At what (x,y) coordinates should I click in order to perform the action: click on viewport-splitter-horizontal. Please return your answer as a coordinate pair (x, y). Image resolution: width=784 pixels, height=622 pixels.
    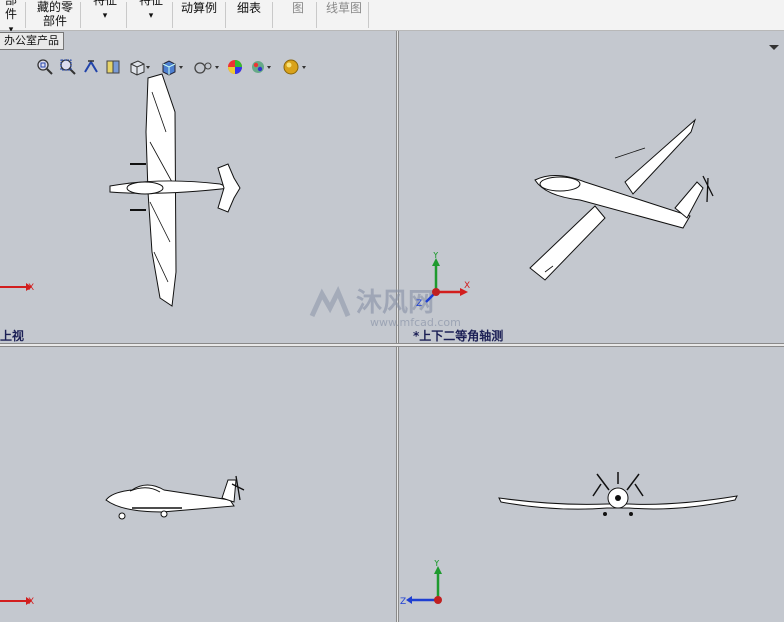
    Looking at the image, I should click on (392, 345).